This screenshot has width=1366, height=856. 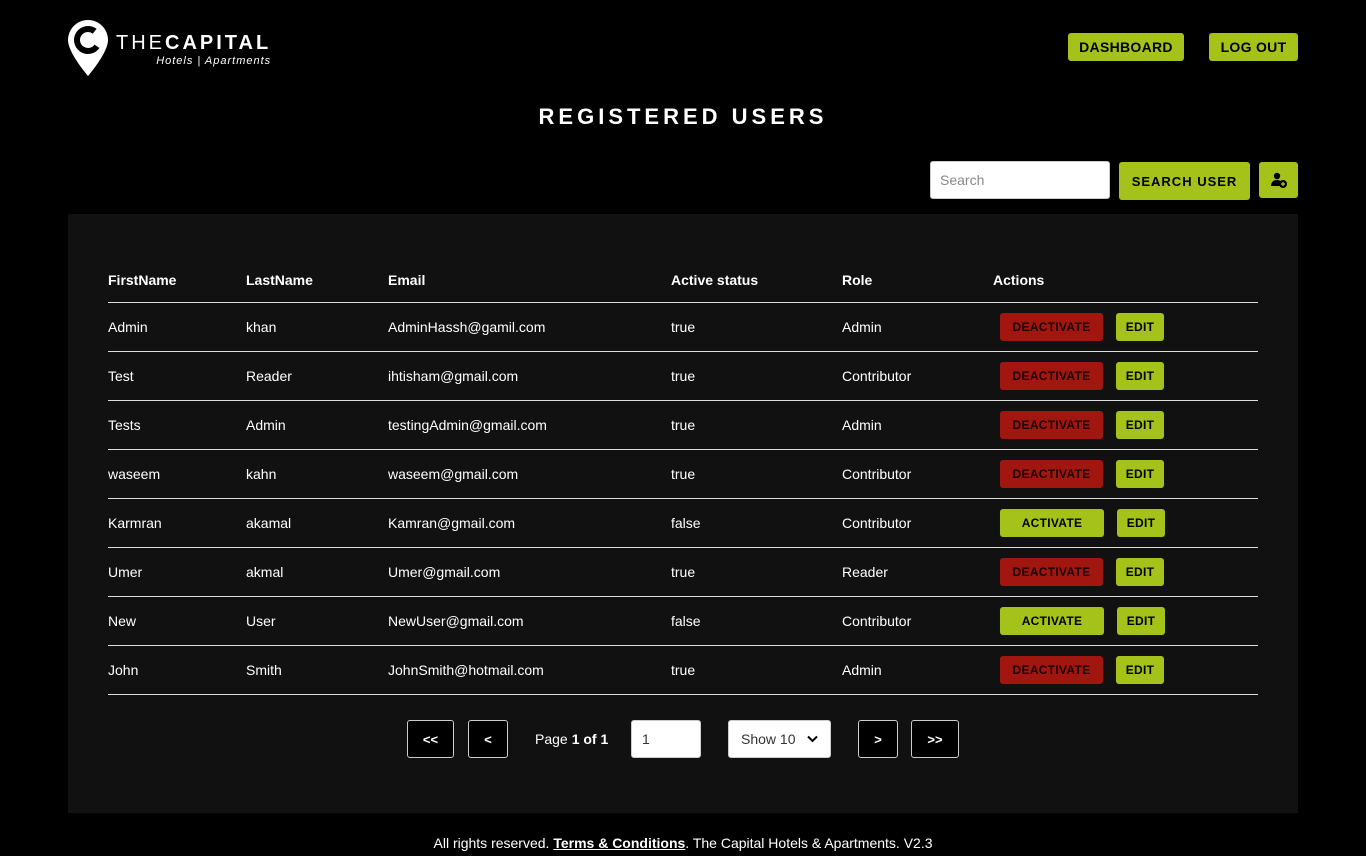 I want to click on cell-lastname: khan, so click(x=261, y=327).